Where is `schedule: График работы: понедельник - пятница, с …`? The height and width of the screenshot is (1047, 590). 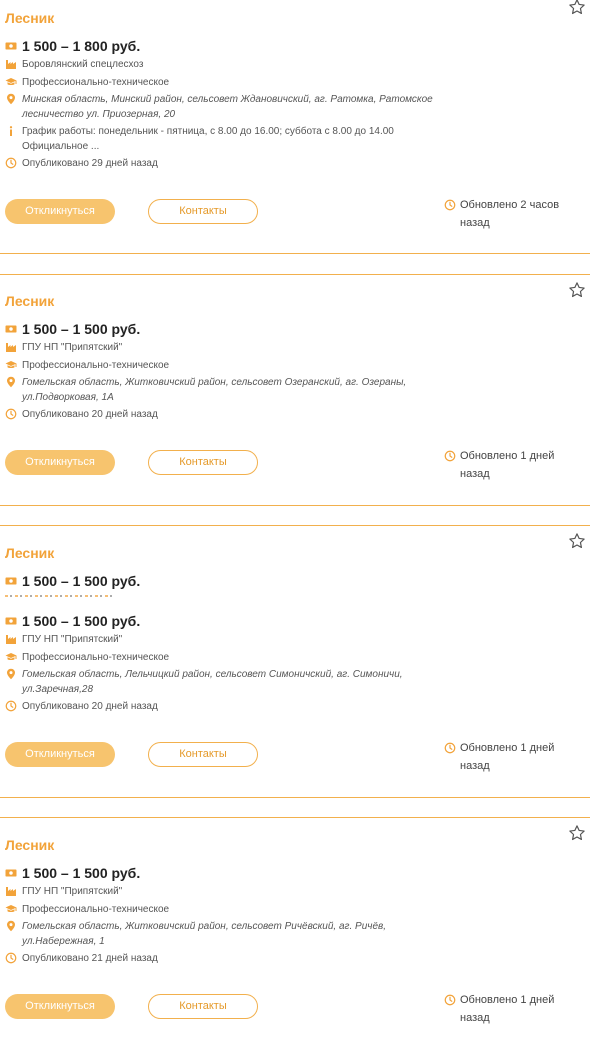 schedule: График работы: понедельник - пятница, с … is located at coordinates (208, 139).